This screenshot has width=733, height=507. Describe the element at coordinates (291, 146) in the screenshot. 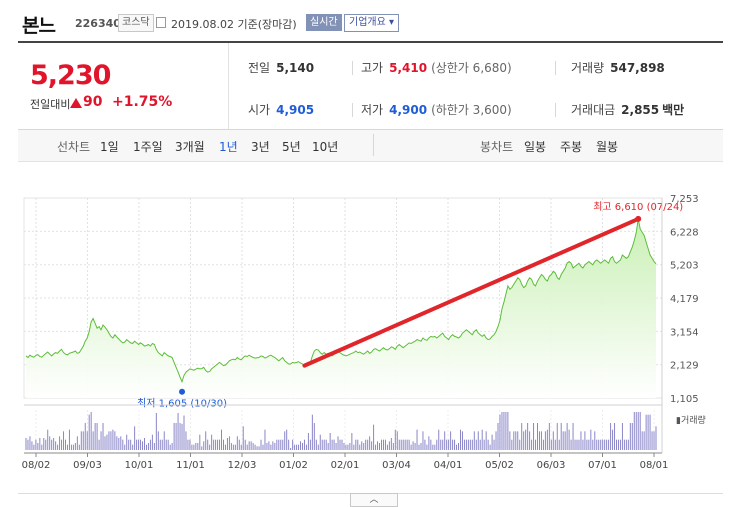

I see `tab-5year: 5년` at that location.